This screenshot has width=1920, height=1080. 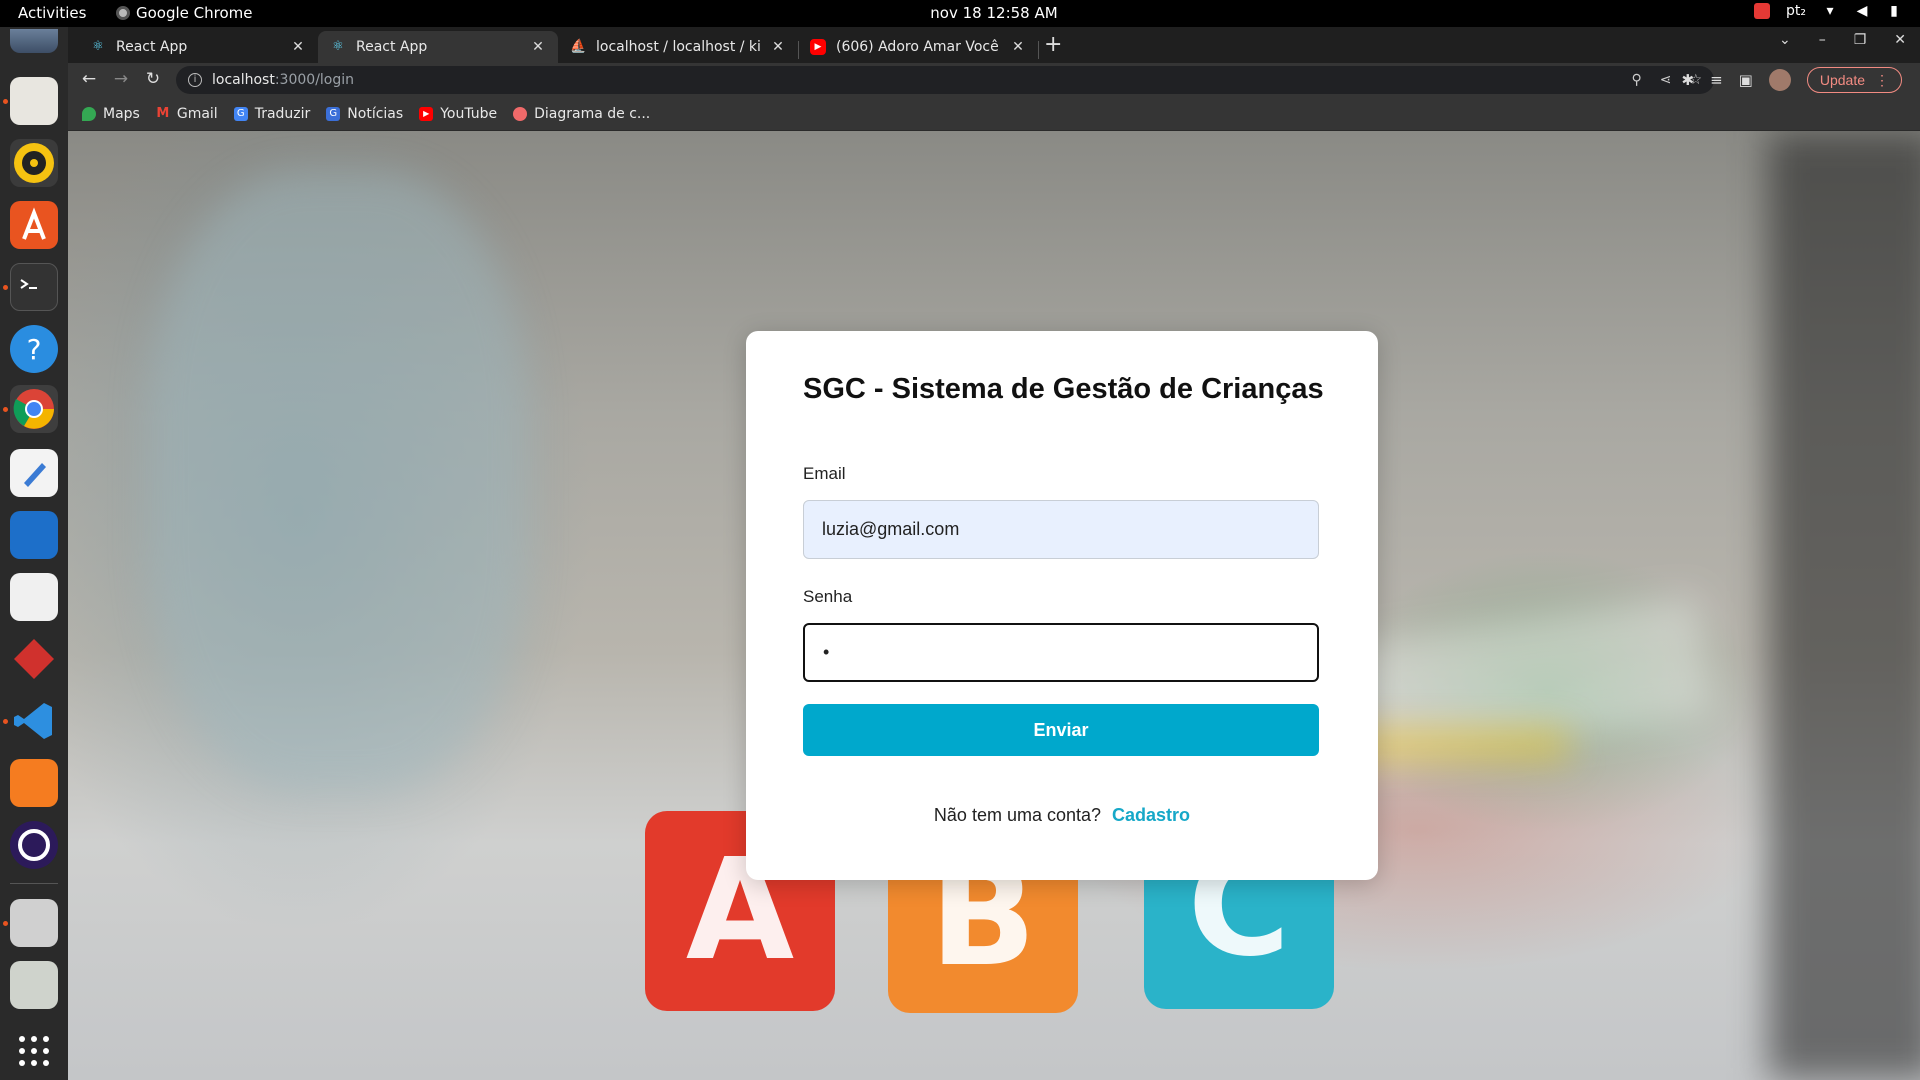 I want to click on vscode-glyph, so click(x=33, y=721).